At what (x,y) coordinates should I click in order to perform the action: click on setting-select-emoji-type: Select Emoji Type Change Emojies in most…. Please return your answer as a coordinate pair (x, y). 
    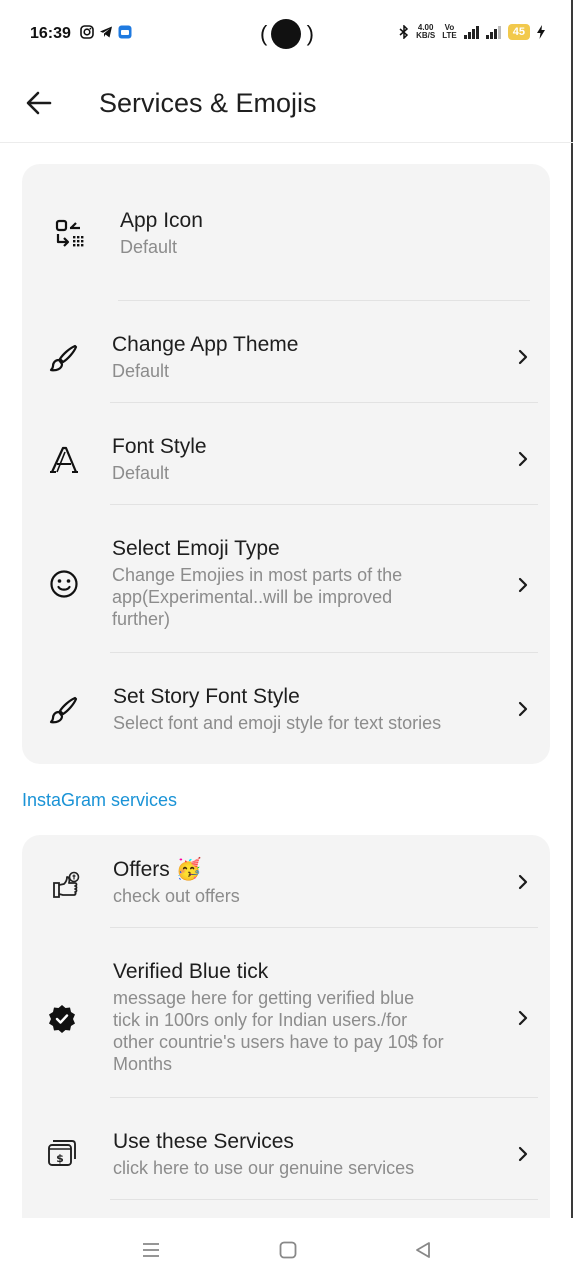
    Looking at the image, I should click on (286, 585).